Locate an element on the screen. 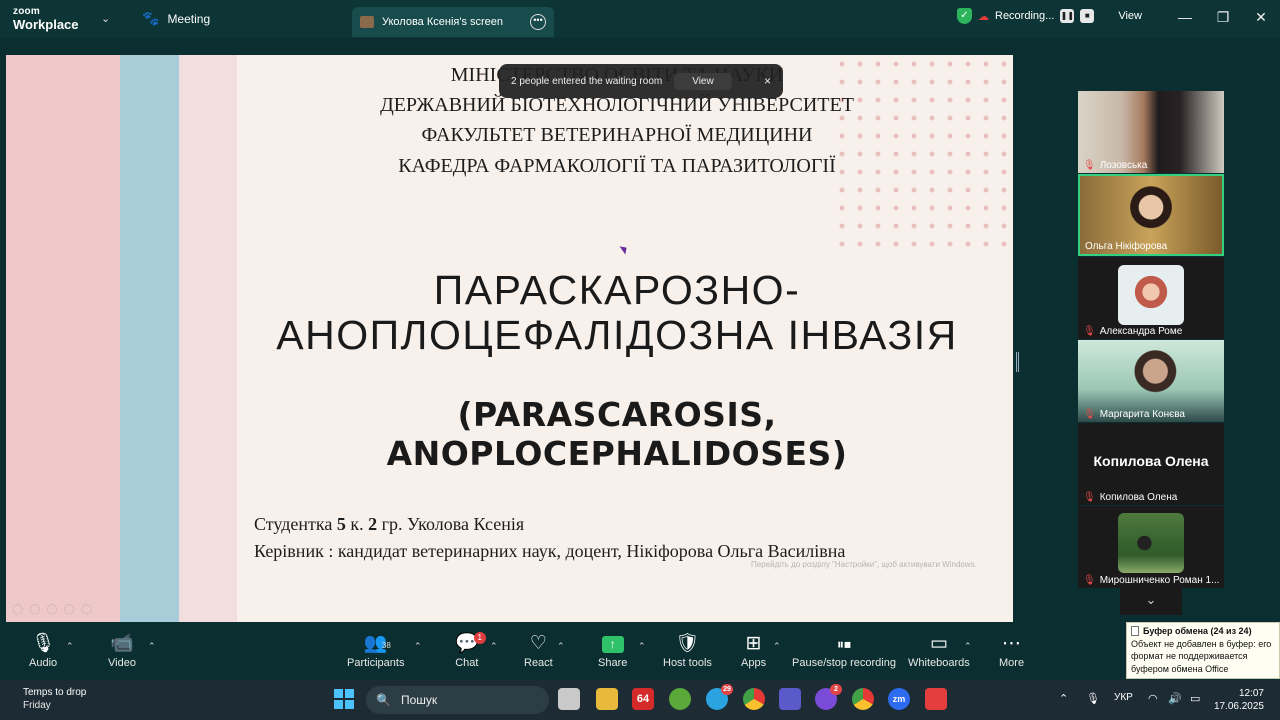  host-tools-button: 🛡 Host tools is located at coordinates (687, 650).